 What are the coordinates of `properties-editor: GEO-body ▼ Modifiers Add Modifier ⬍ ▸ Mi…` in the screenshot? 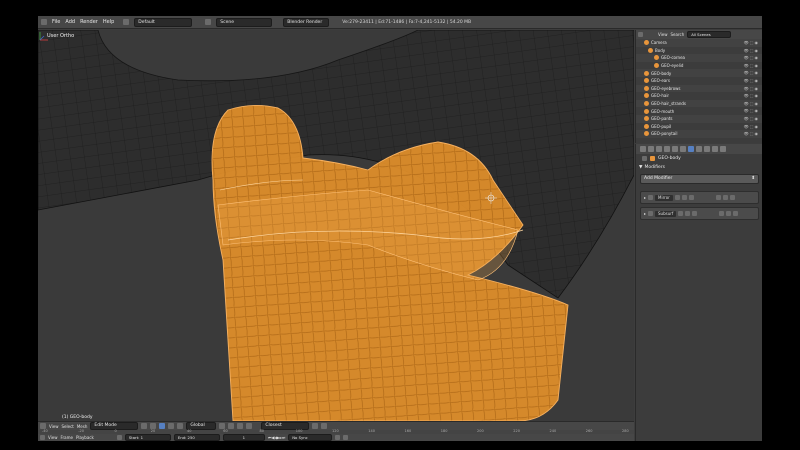 It's located at (698, 292).